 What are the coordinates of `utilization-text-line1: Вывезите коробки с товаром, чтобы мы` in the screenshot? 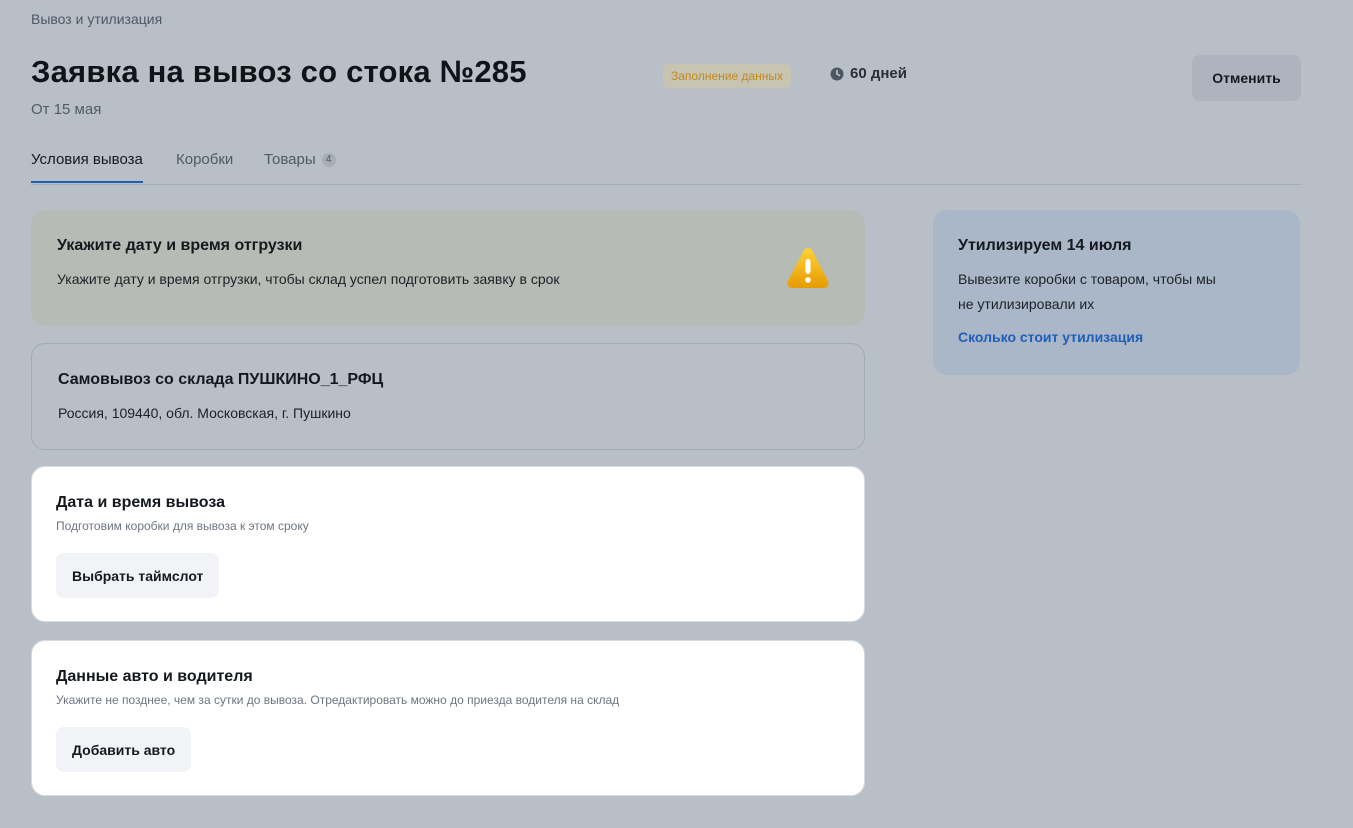 It's located at (1087, 279).